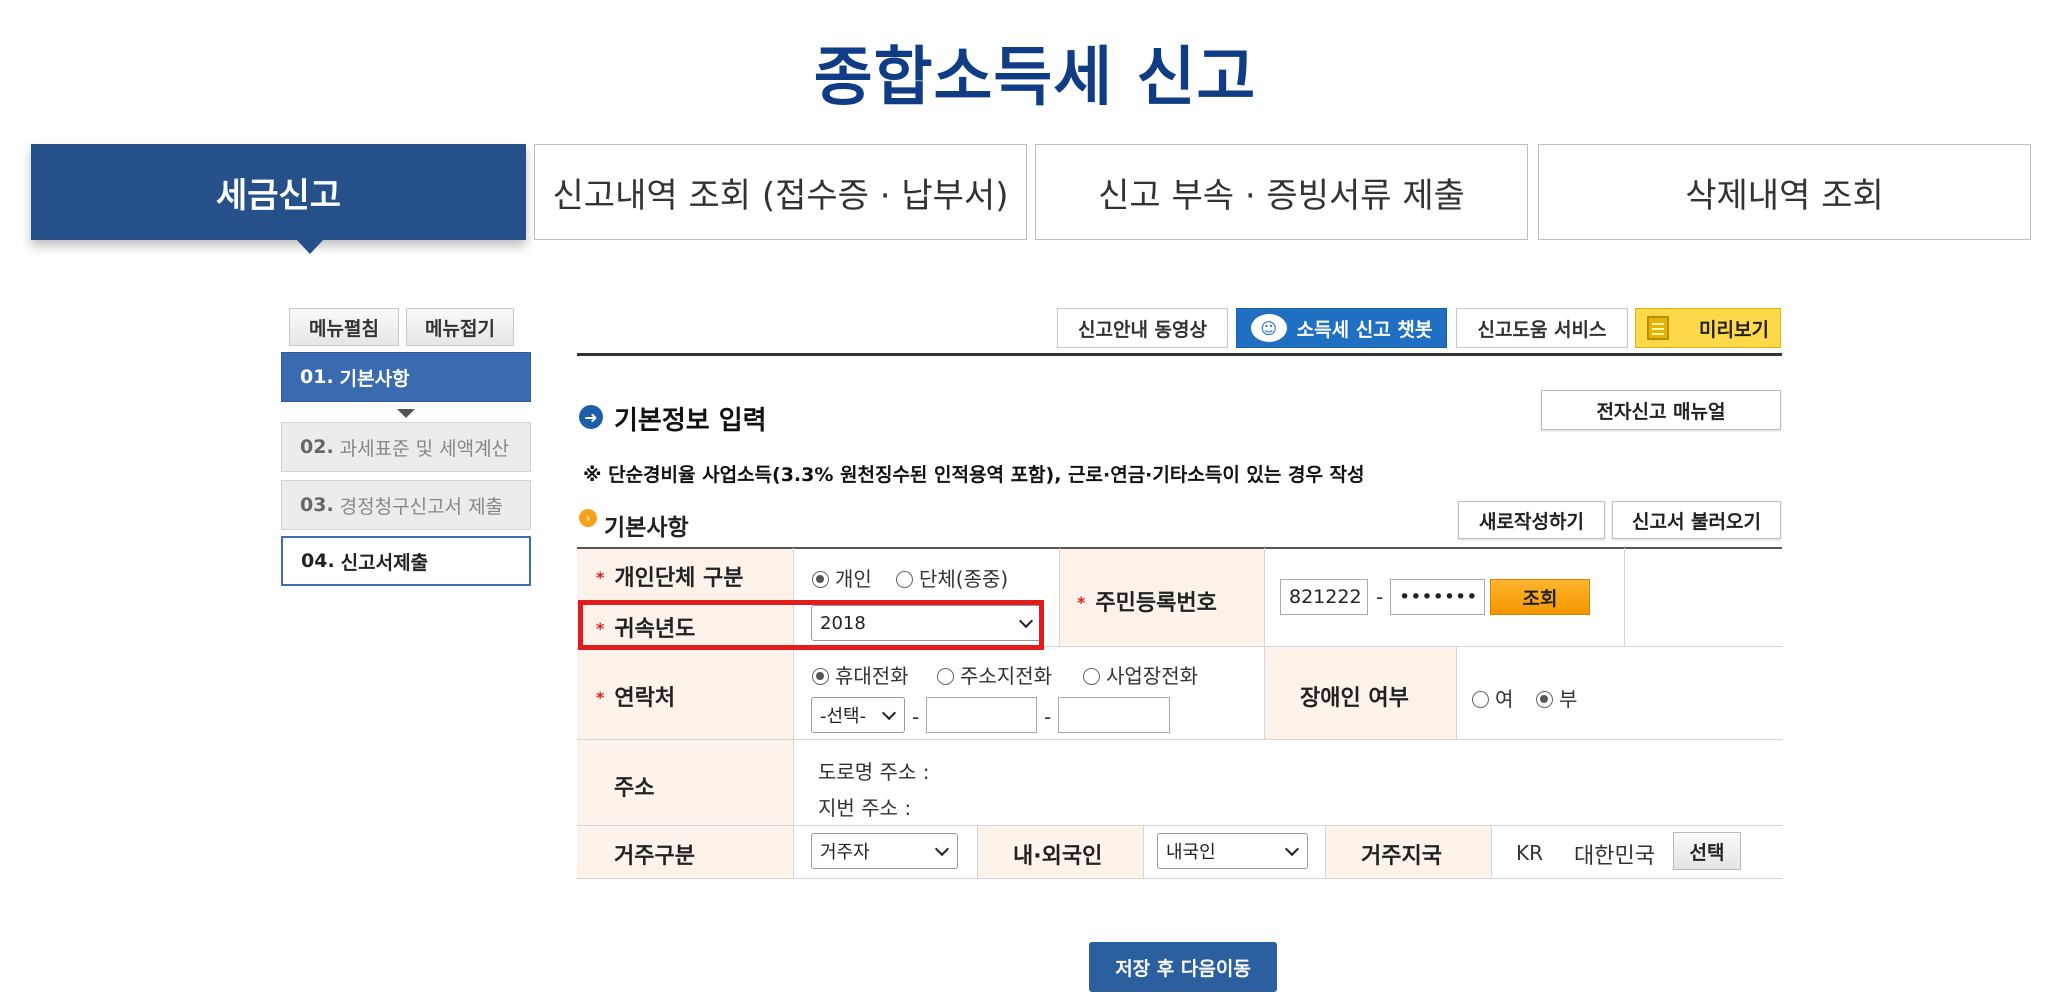 This screenshot has height=996, width=2050. I want to click on radio-disabled-yes: 여, so click(1492, 697).